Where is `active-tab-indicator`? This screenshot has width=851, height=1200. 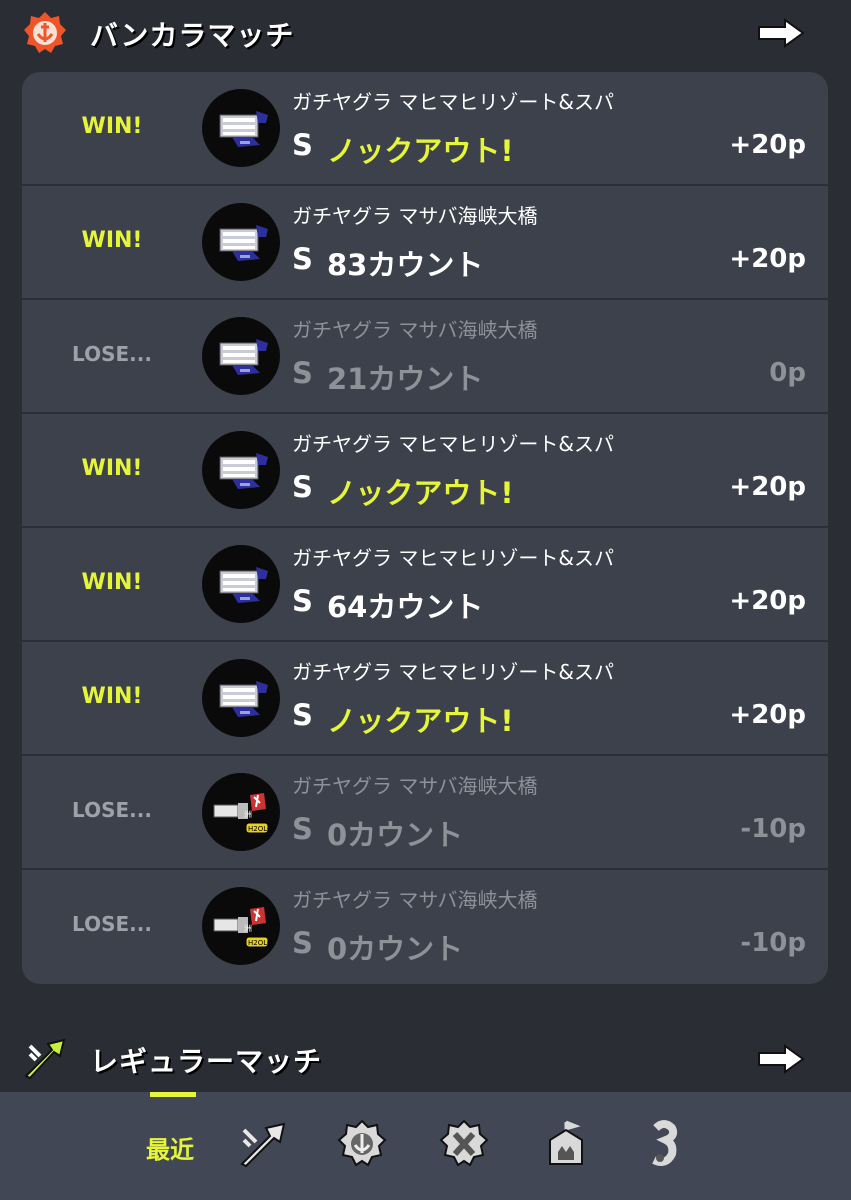
active-tab-indicator is located at coordinates (173, 1094).